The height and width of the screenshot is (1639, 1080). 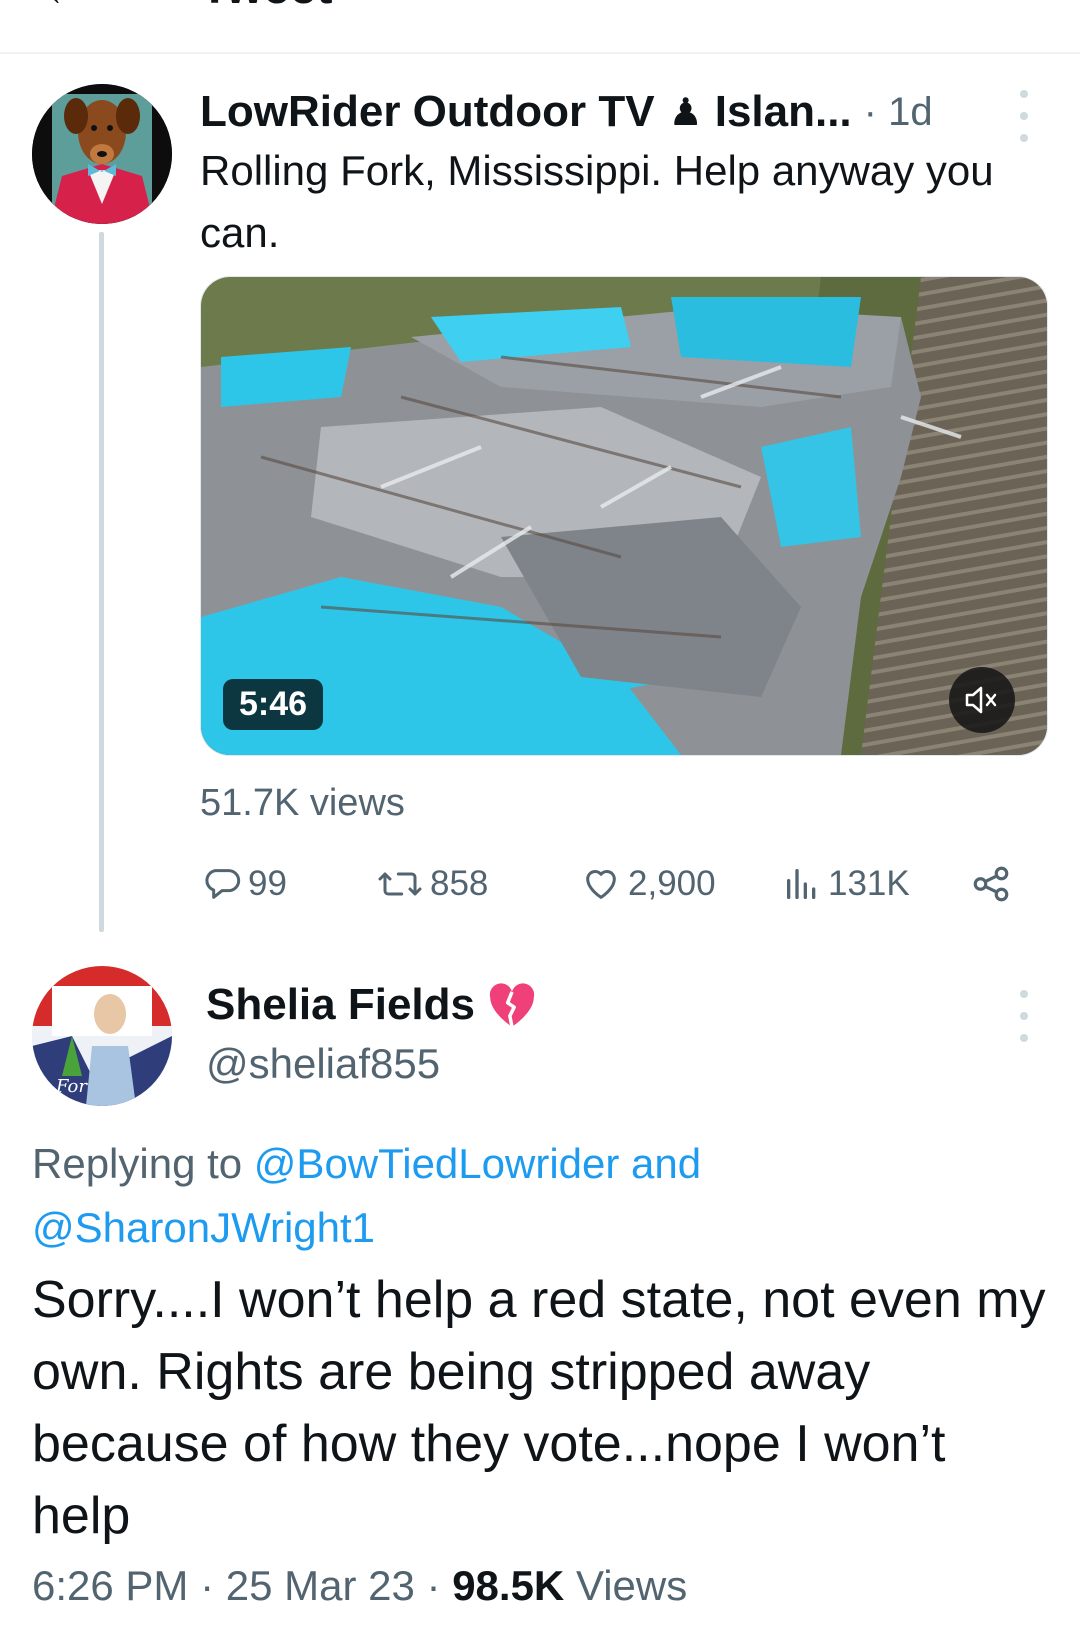 What do you see at coordinates (601, 884) in the screenshot?
I see `heart-icon` at bounding box center [601, 884].